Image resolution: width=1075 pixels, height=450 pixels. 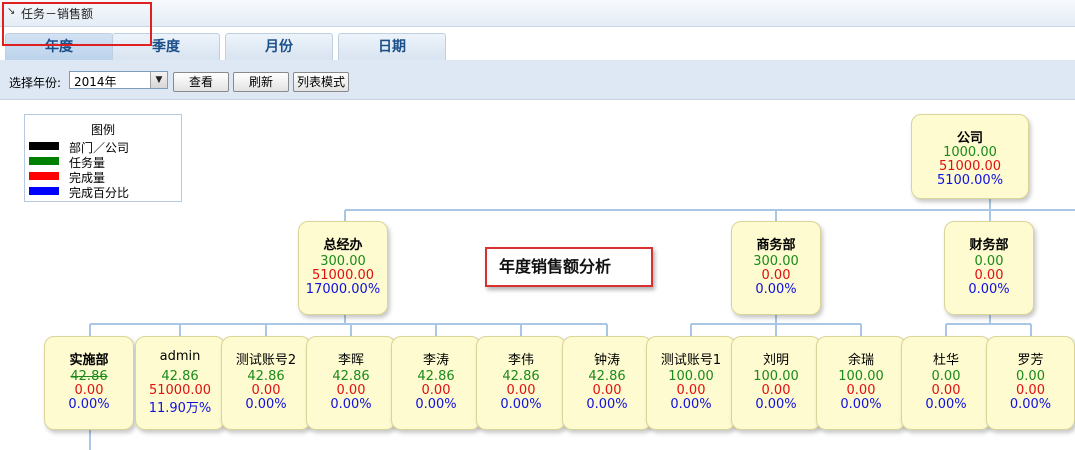 What do you see at coordinates (89, 360) in the screenshot?
I see `node-name: 实施部` at bounding box center [89, 360].